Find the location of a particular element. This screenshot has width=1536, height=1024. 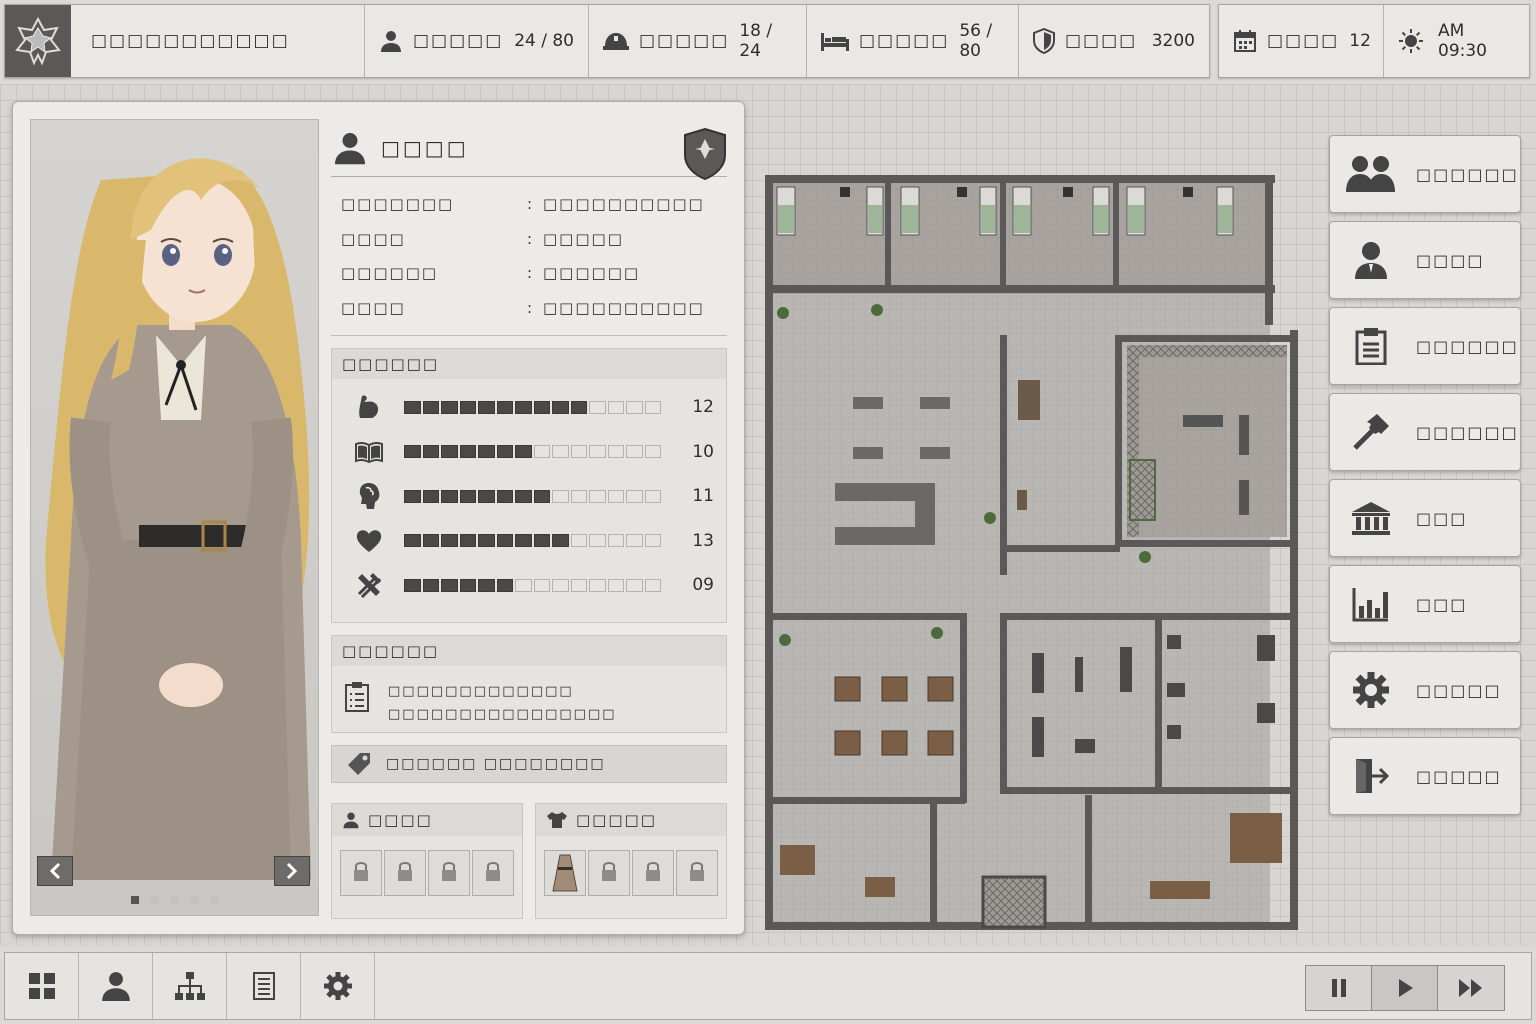

menu-button-exit: □□□□□ is located at coordinates (1425, 776).